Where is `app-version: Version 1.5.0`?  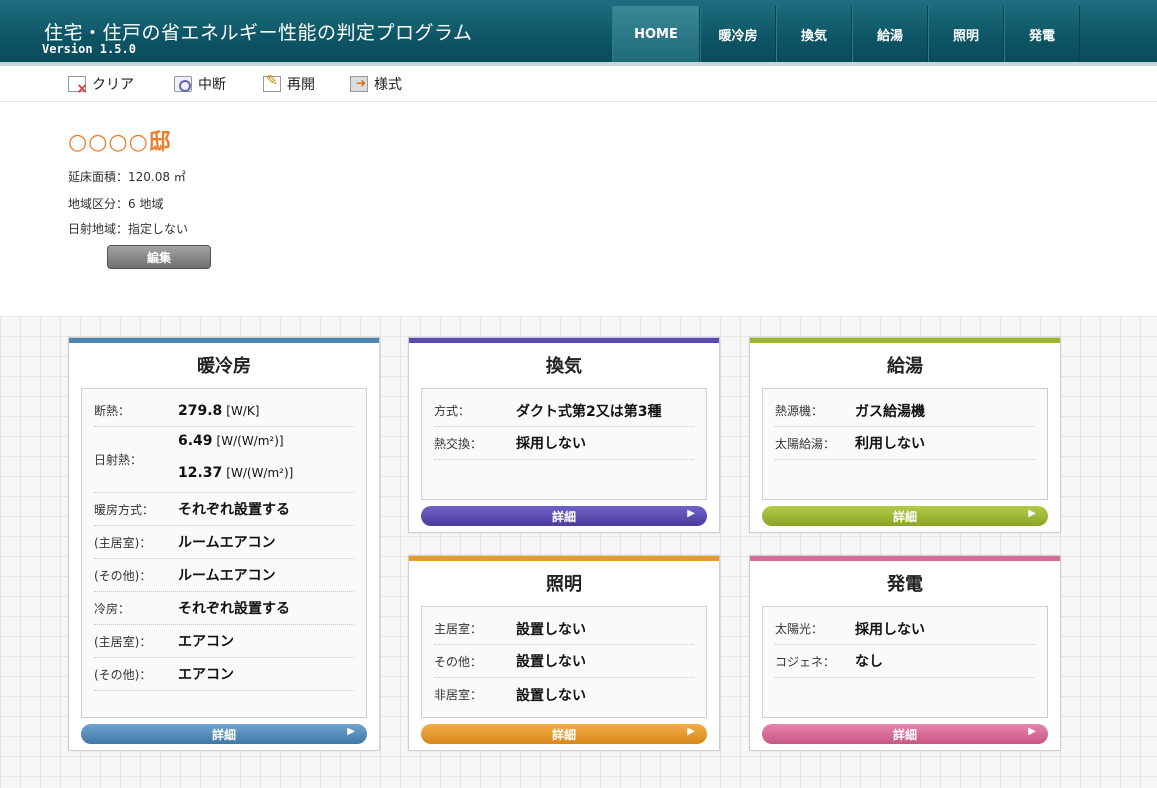
app-version: Version 1.5.0 is located at coordinates (89, 49).